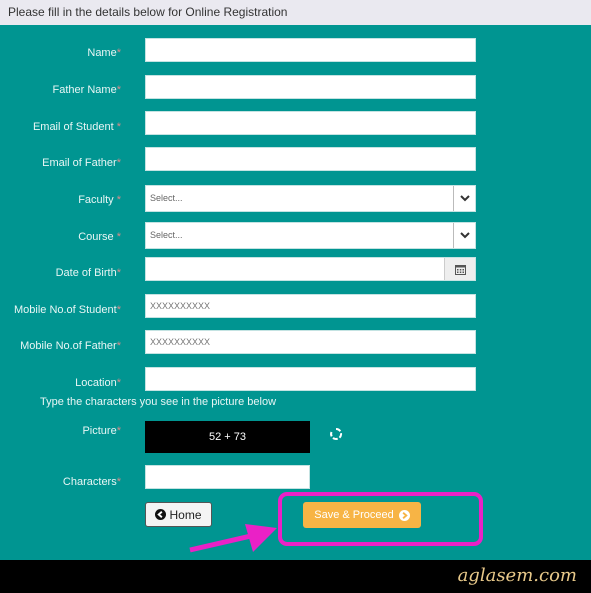 The height and width of the screenshot is (593, 591). What do you see at coordinates (310, 342) in the screenshot?
I see `mobile-father-input` at bounding box center [310, 342].